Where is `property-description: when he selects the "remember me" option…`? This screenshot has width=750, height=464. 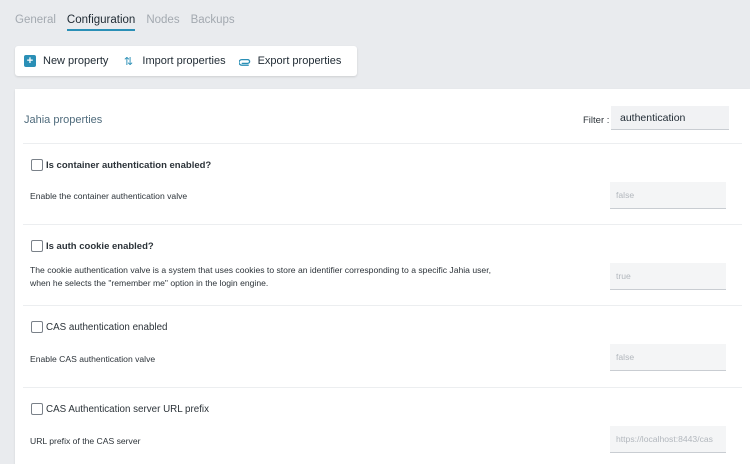
property-description: when he selects the "remember me" option… is located at coordinates (149, 283).